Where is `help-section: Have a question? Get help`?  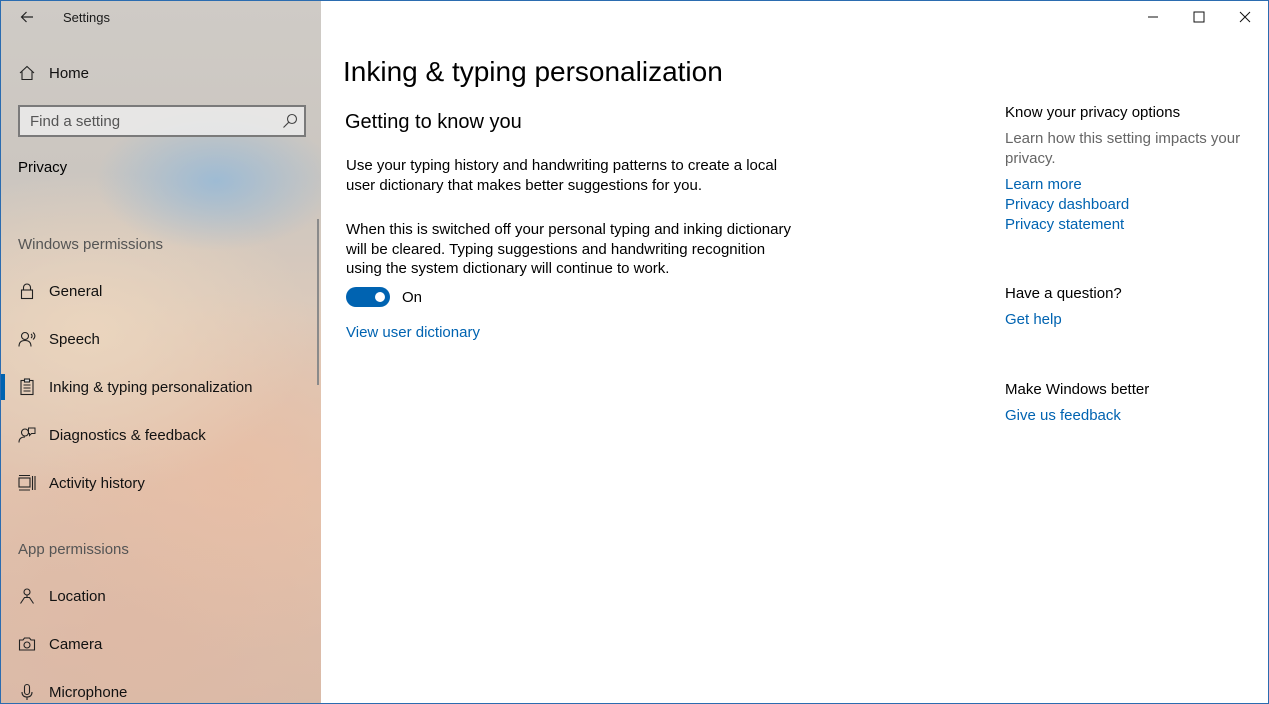
help-section: Have a question? Get help is located at coordinates (1130, 307).